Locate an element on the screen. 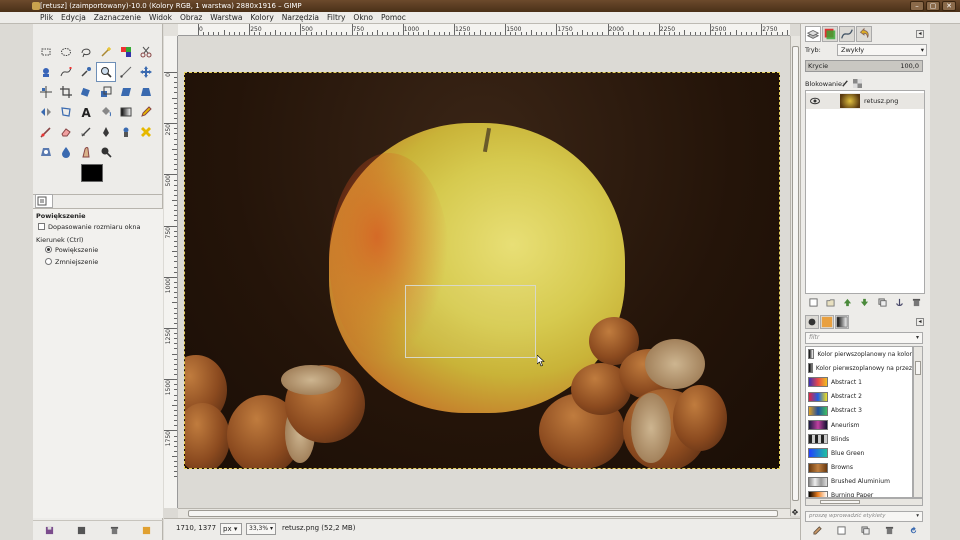 This screenshot has width=960, height=540. gradients-dock-menu-icon: ◂ is located at coordinates (920, 322).